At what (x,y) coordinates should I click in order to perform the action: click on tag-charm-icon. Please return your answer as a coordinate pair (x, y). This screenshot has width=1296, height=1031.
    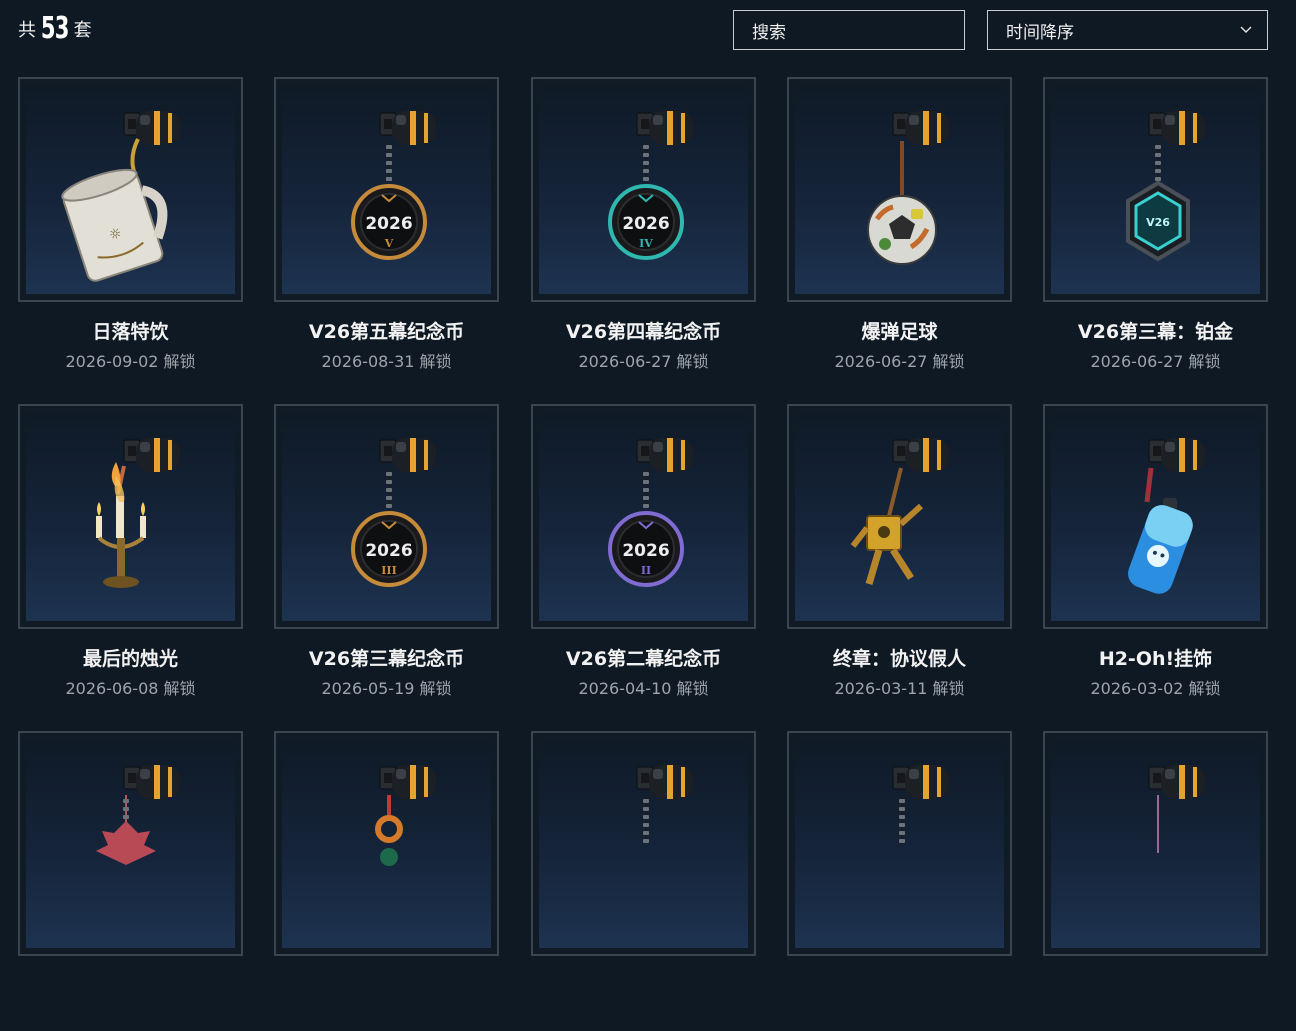
    Looking at the image, I should click on (920, 805).